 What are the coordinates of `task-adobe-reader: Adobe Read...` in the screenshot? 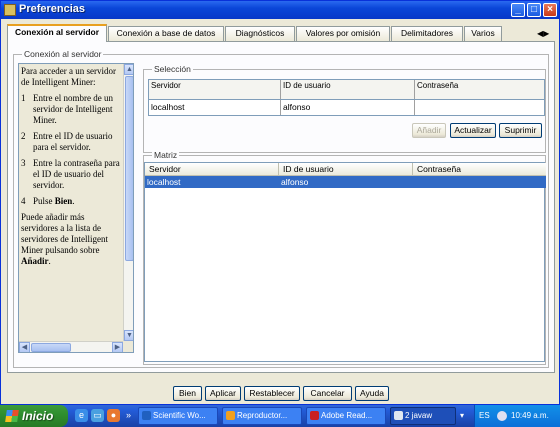 It's located at (346, 416).